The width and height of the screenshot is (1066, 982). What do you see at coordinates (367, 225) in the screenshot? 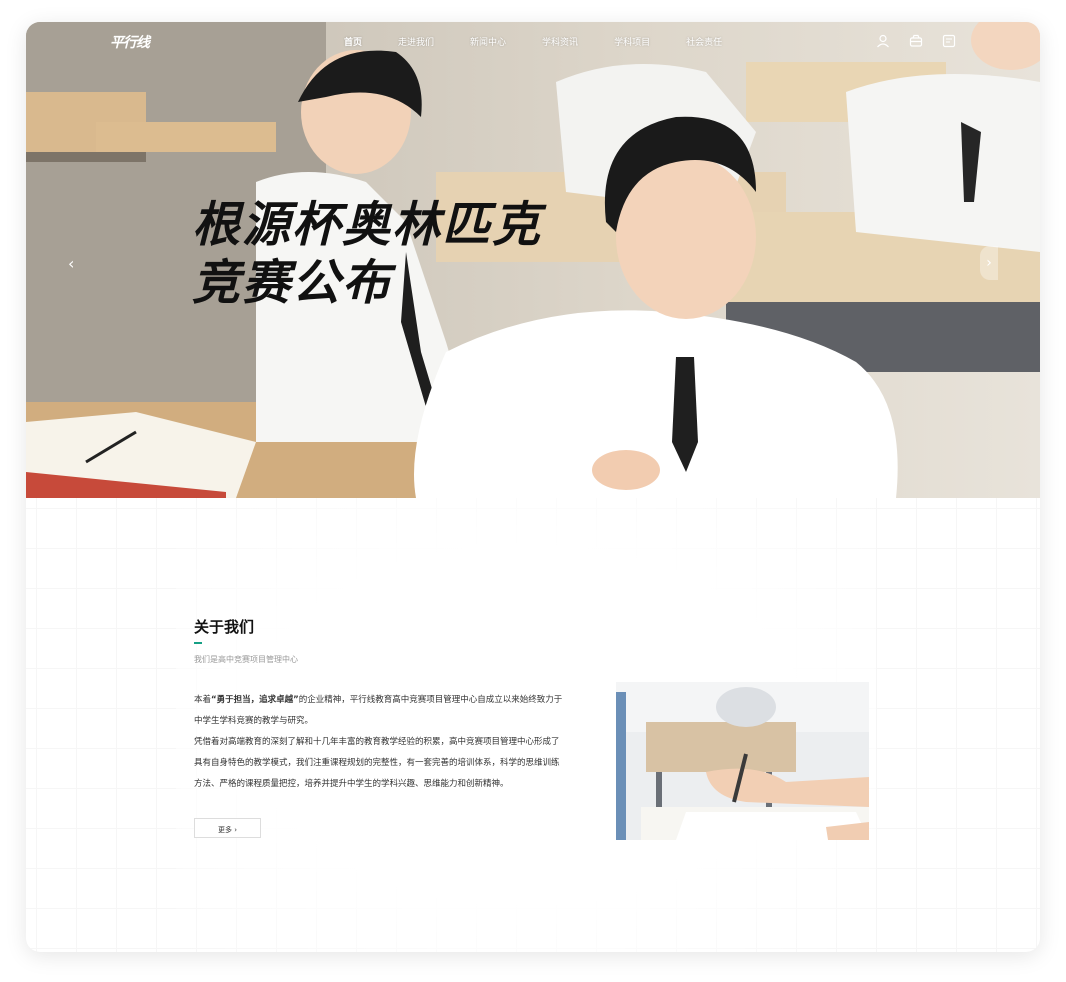
I see `hero-title-line-1: 根源杯奥林匹克` at bounding box center [367, 225].